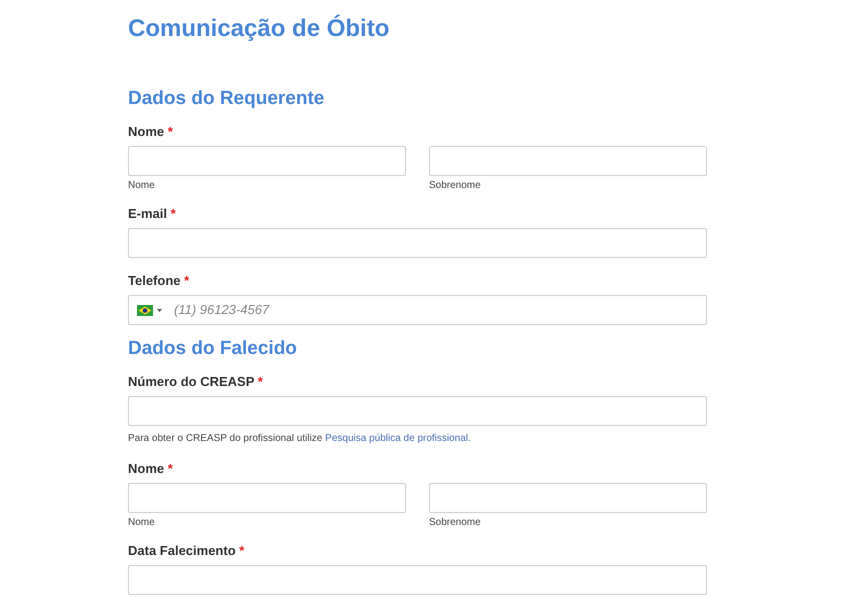 This screenshot has height=613, width=847. What do you see at coordinates (196, 382) in the screenshot?
I see `field-label: Número do CREASP *` at bounding box center [196, 382].